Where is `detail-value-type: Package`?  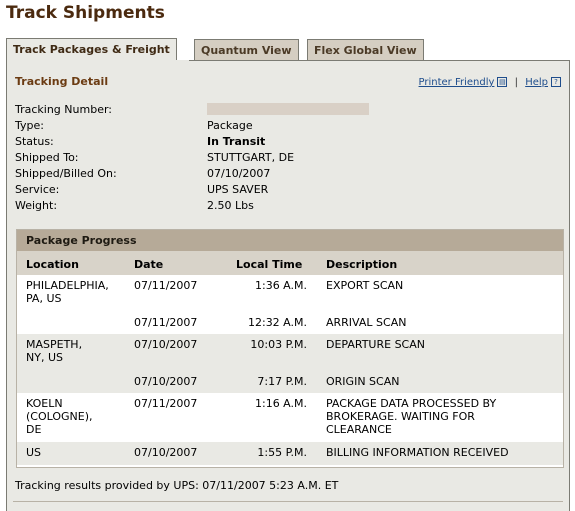
detail-value-type: Package is located at coordinates (230, 125).